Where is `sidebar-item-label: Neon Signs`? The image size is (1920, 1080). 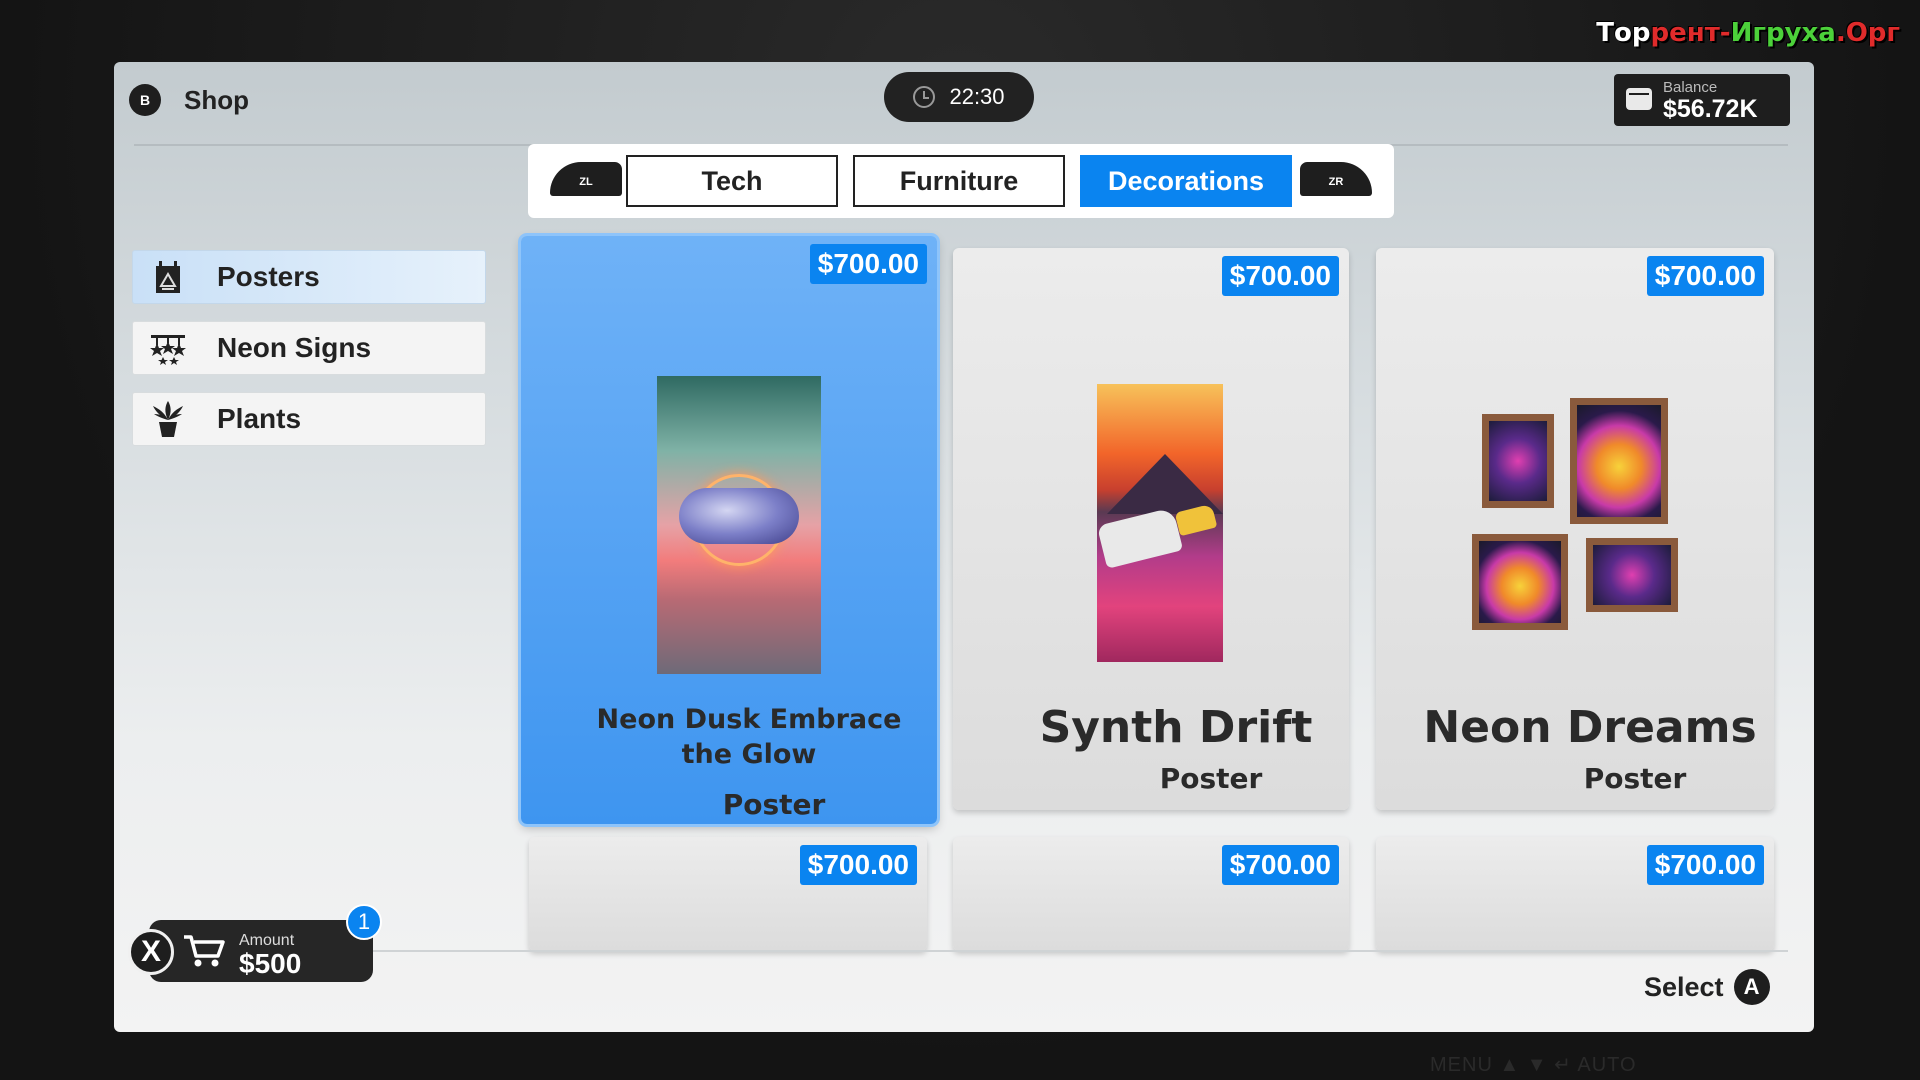
sidebar-item-label: Neon Signs is located at coordinates (294, 347).